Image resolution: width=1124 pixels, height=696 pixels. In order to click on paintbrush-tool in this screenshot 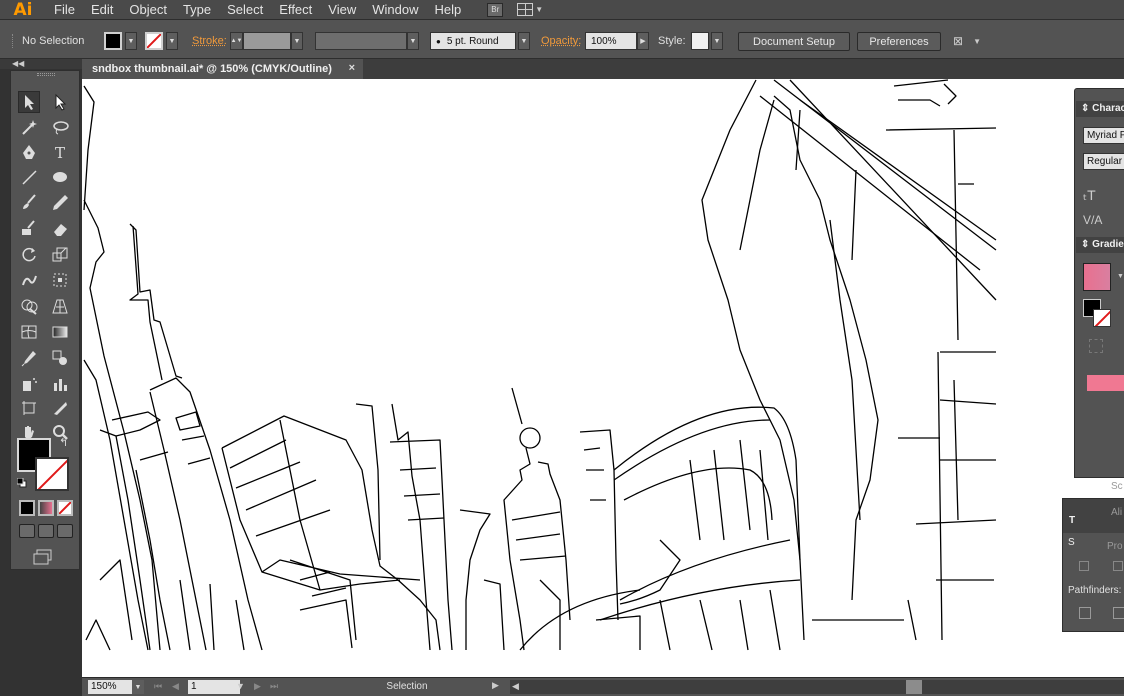, I will do `click(29, 202)`.